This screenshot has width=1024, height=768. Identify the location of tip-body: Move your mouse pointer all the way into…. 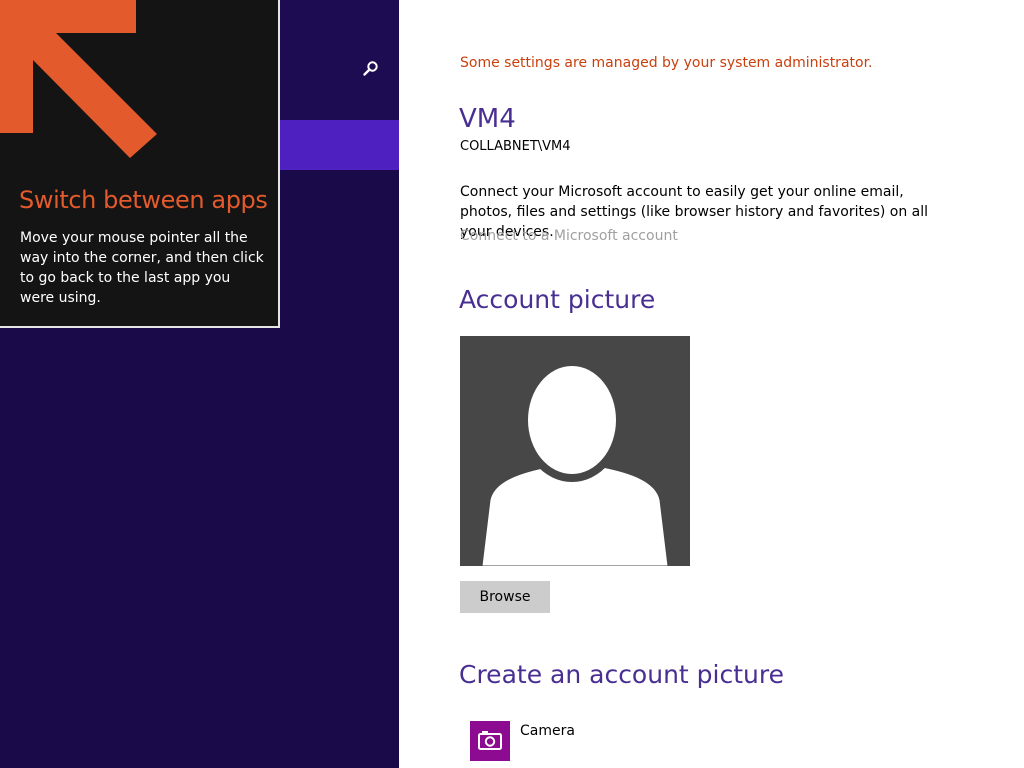
(142, 268).